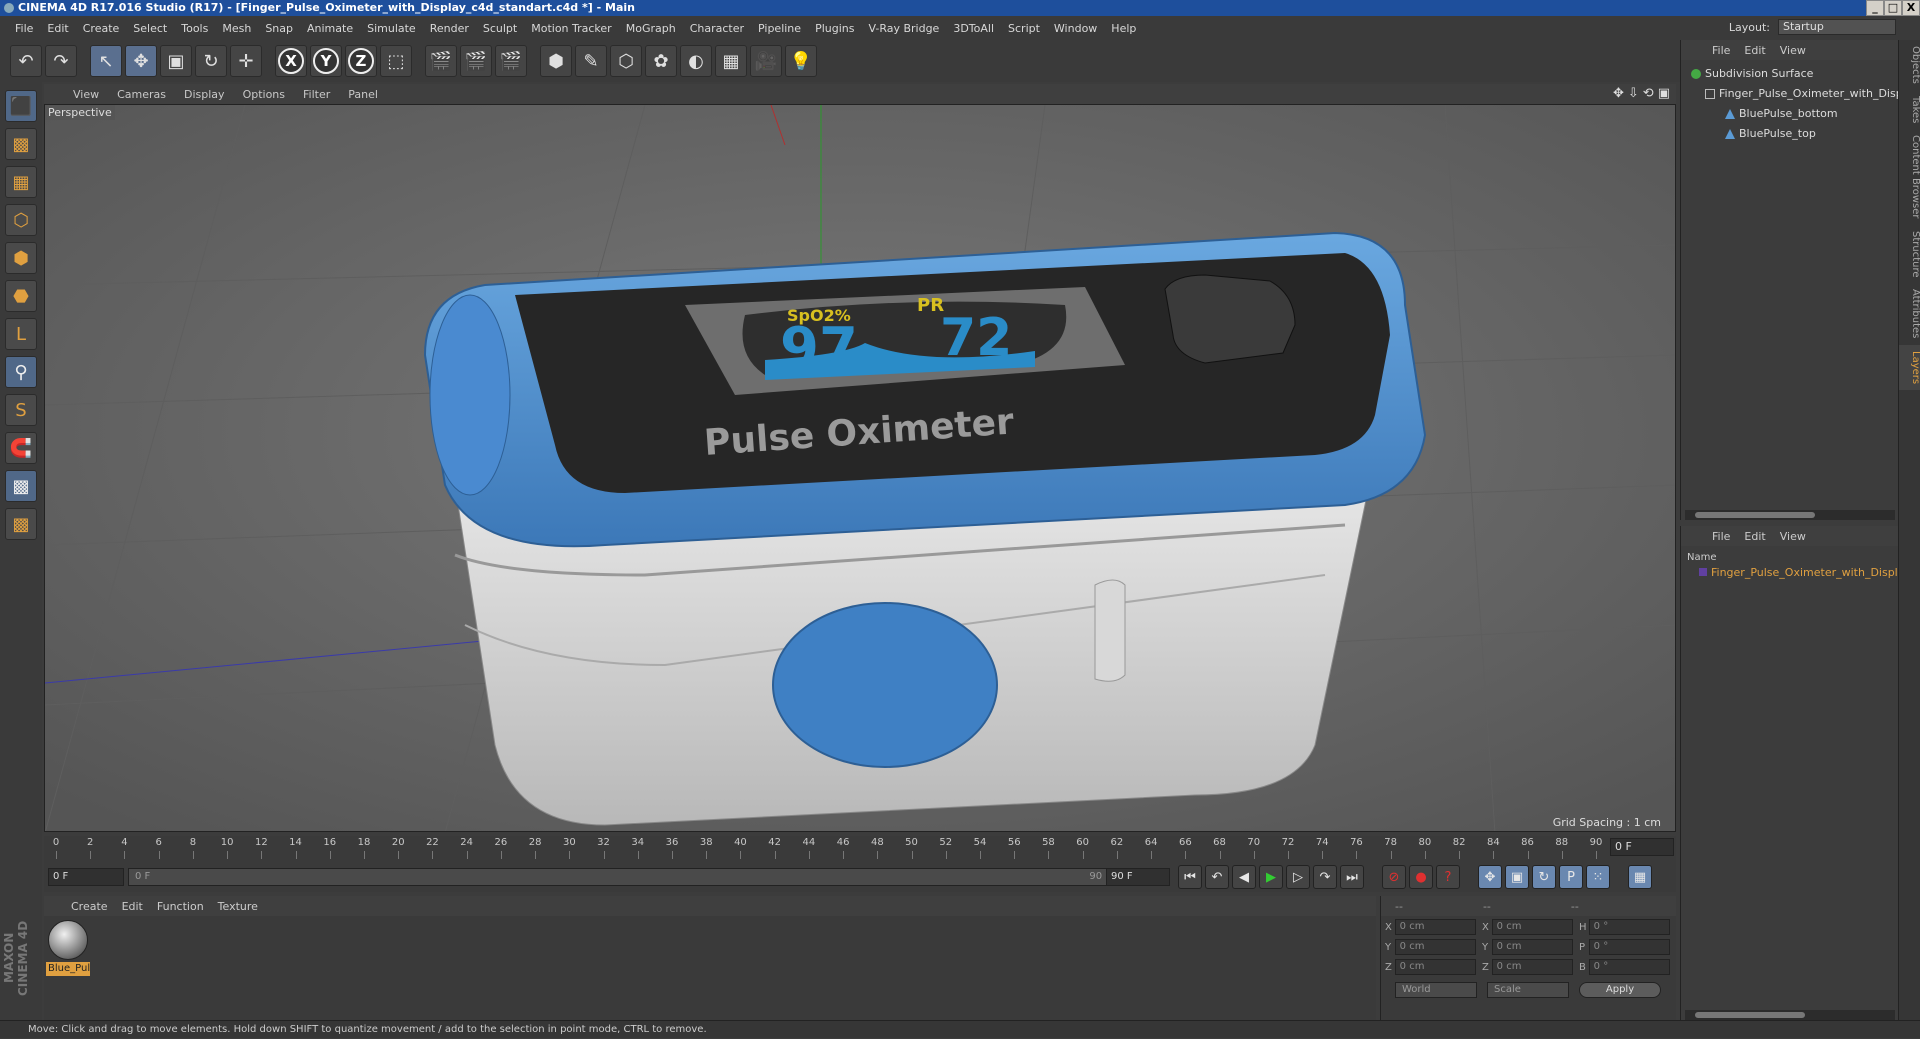 The width and height of the screenshot is (1920, 1039). Describe the element at coordinates (629, 877) in the screenshot. I see `preview-range-slider: 0 F 90 F` at that location.